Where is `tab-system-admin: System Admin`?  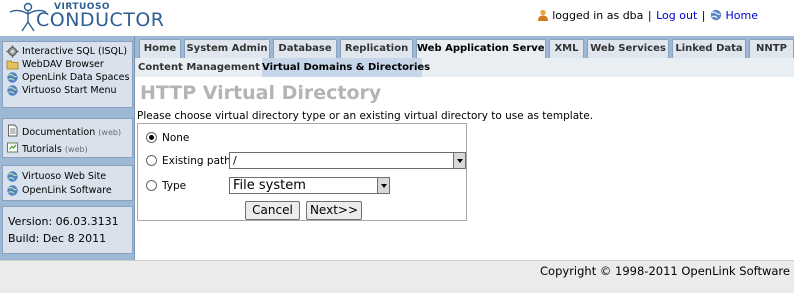 tab-system-admin: System Admin is located at coordinates (227, 48).